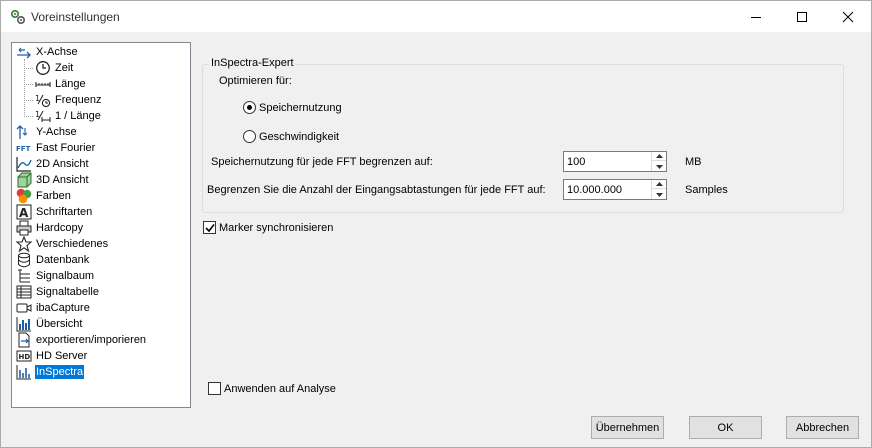 This screenshot has width=872, height=448. Describe the element at coordinates (268, 227) in the screenshot. I see `marker-sync-checkbox: Marker synchronisieren` at that location.